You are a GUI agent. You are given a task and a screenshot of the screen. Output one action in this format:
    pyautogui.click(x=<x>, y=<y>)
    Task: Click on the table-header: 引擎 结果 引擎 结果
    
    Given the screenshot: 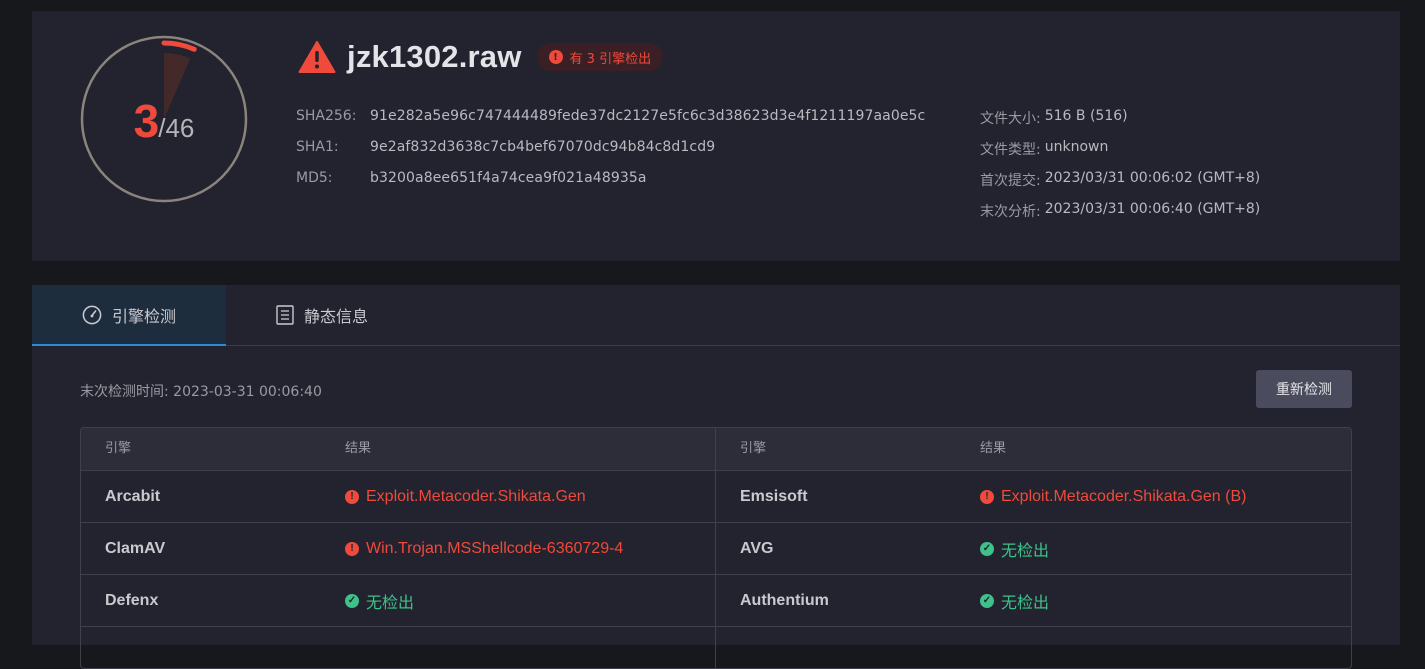 What is the action you would take?
    pyautogui.click(x=716, y=449)
    